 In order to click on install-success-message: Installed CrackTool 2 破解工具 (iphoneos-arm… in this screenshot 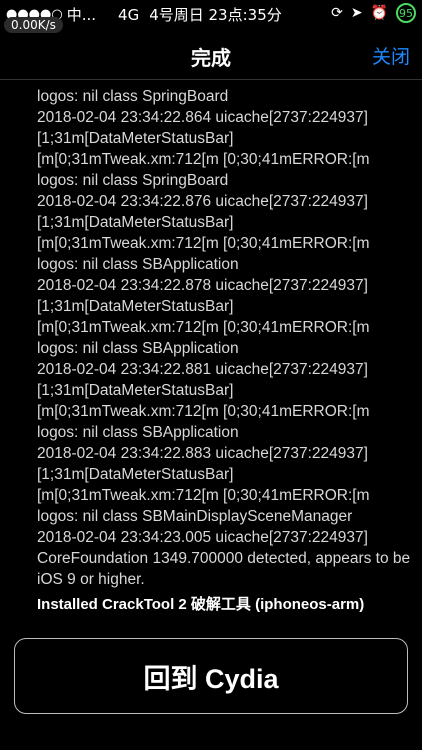, I will do `click(201, 604)`.